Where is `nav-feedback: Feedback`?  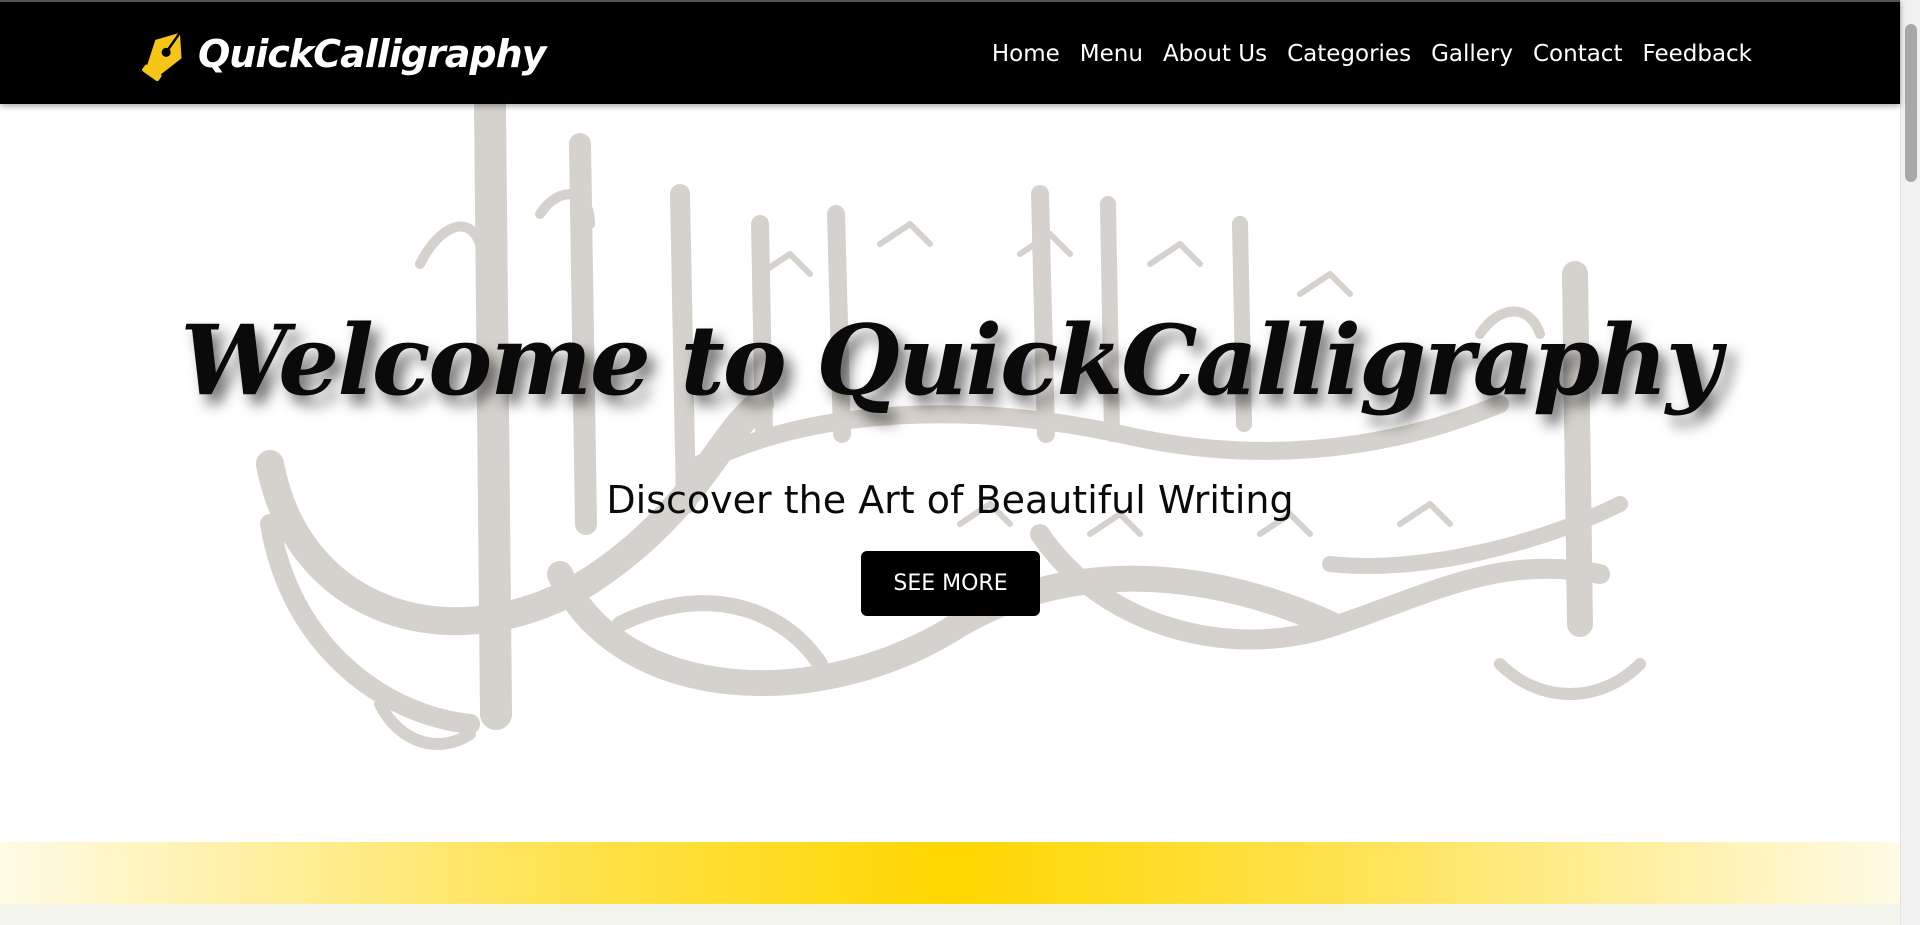
nav-feedback: Feedback is located at coordinates (1697, 54).